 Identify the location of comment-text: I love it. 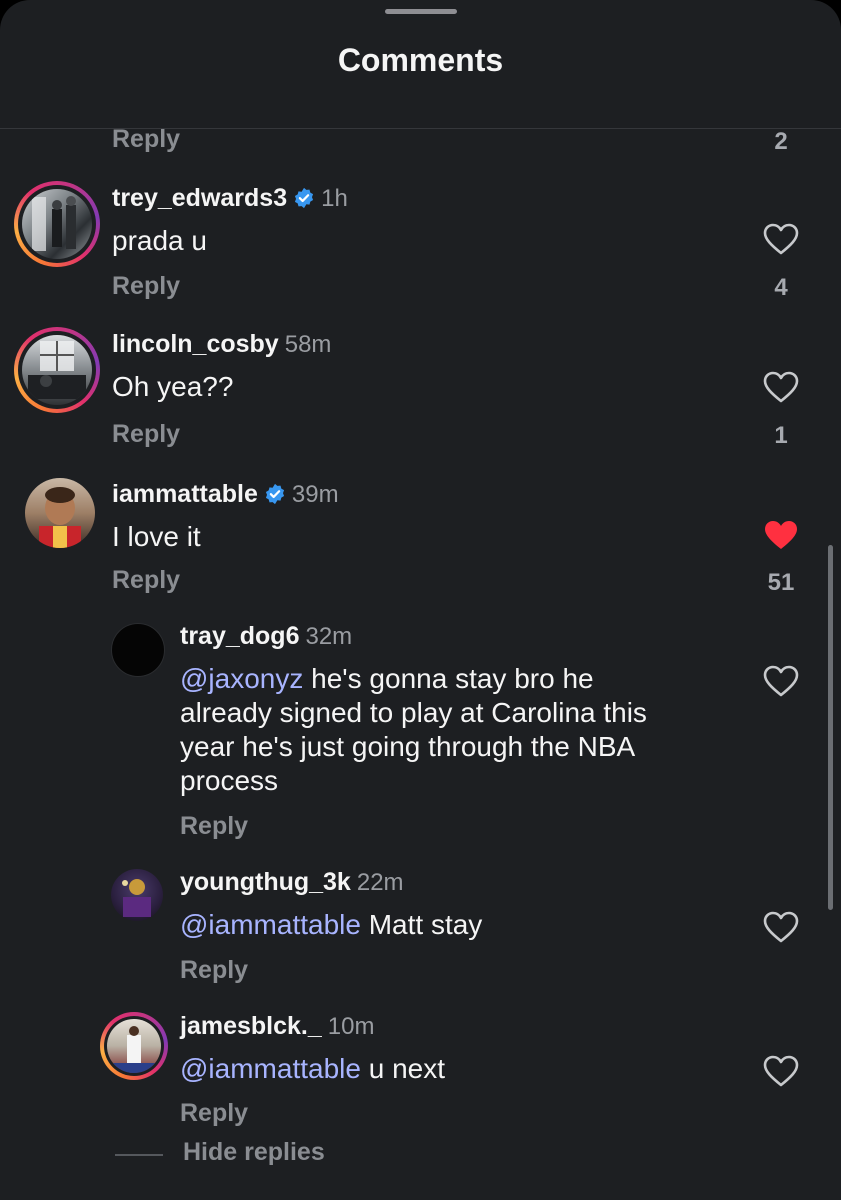
(156, 536).